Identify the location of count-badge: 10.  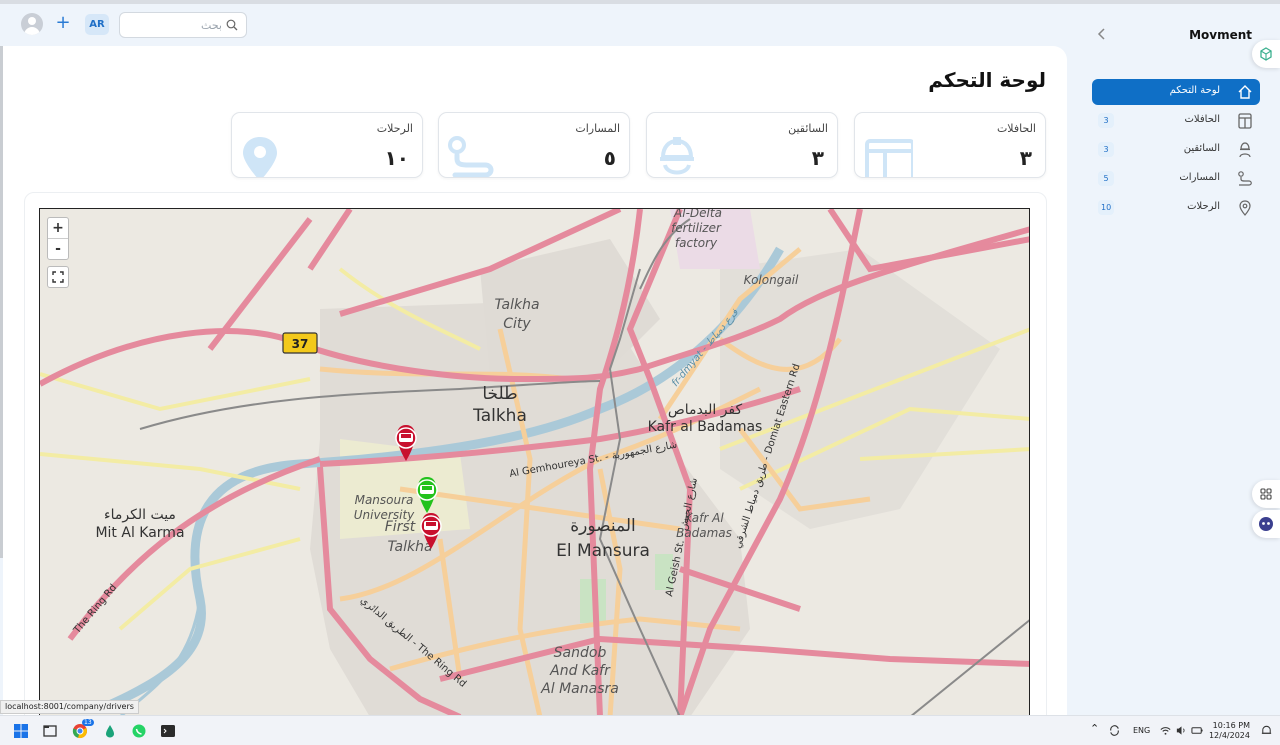
(1106, 207).